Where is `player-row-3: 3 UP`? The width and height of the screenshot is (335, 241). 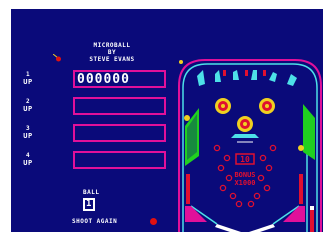
player-row-3: 3 UP is located at coordinates (91, 135).